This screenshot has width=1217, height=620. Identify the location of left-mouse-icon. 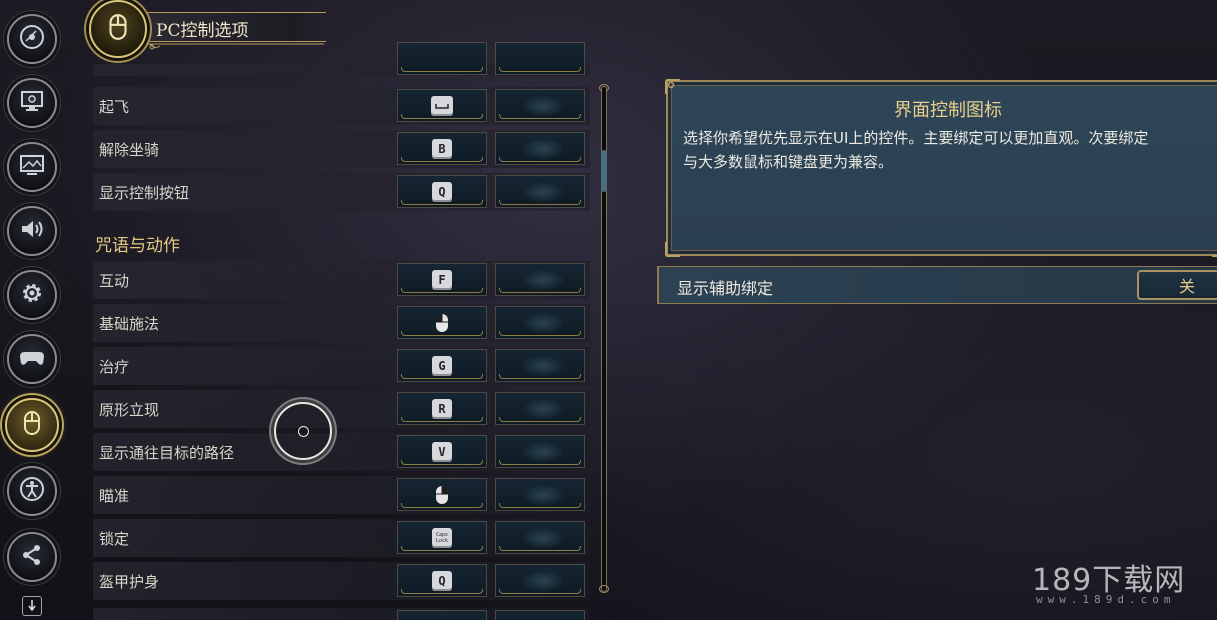
(442, 322).